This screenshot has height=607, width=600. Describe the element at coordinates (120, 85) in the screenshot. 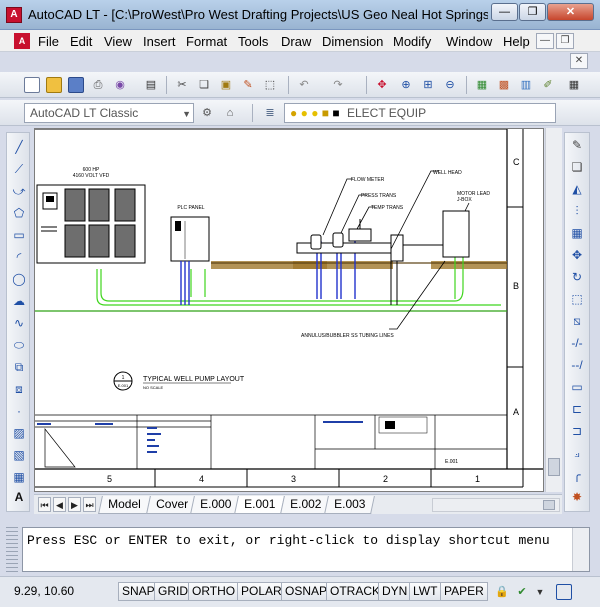

I see `plot-preview-icon: ◉` at that location.